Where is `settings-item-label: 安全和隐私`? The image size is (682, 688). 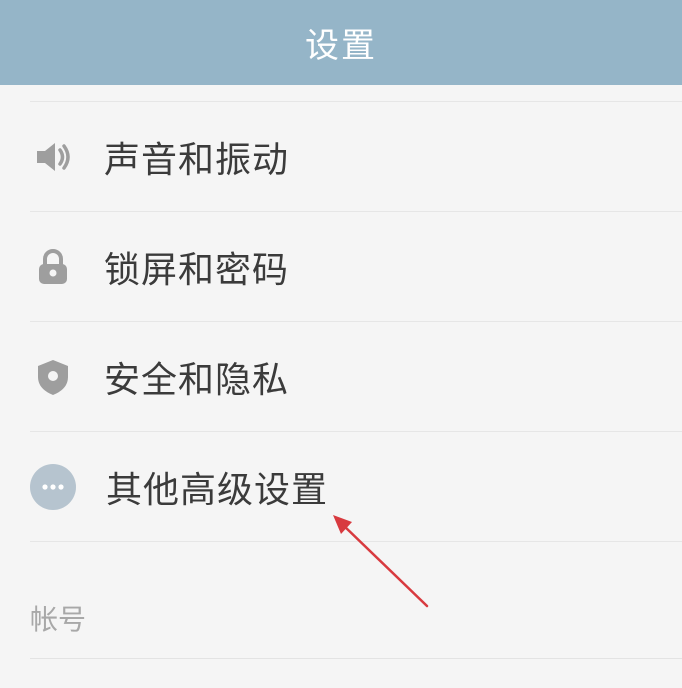 settings-item-label: 安全和隐私 is located at coordinates (197, 380).